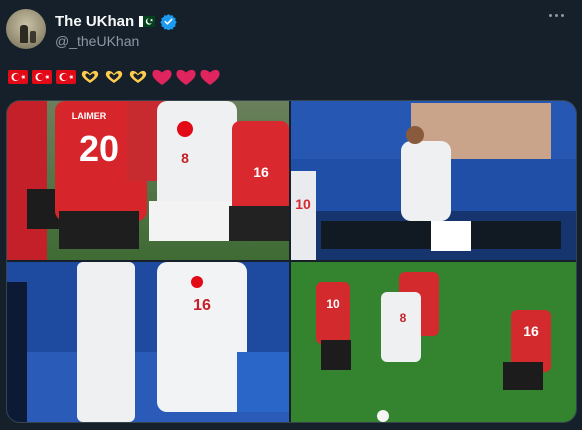  Describe the element at coordinates (89, 116) in the screenshot. I see `jersey-name: LAIMER` at that location.